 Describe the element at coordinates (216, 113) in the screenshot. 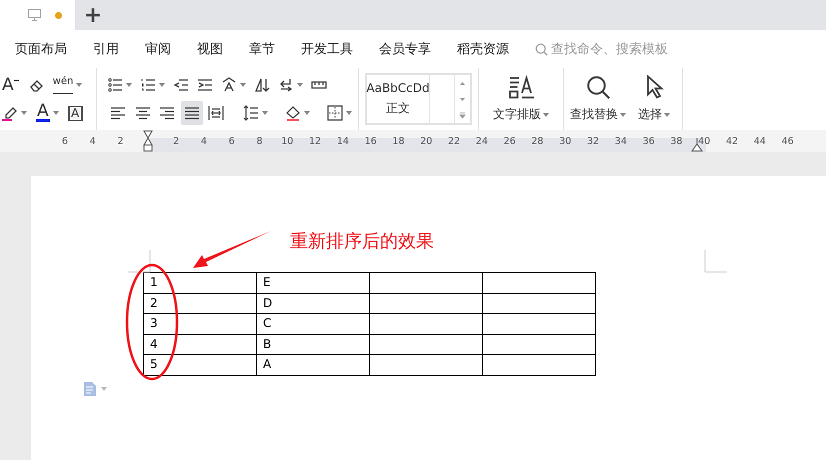

I see `distribute-icon` at that location.